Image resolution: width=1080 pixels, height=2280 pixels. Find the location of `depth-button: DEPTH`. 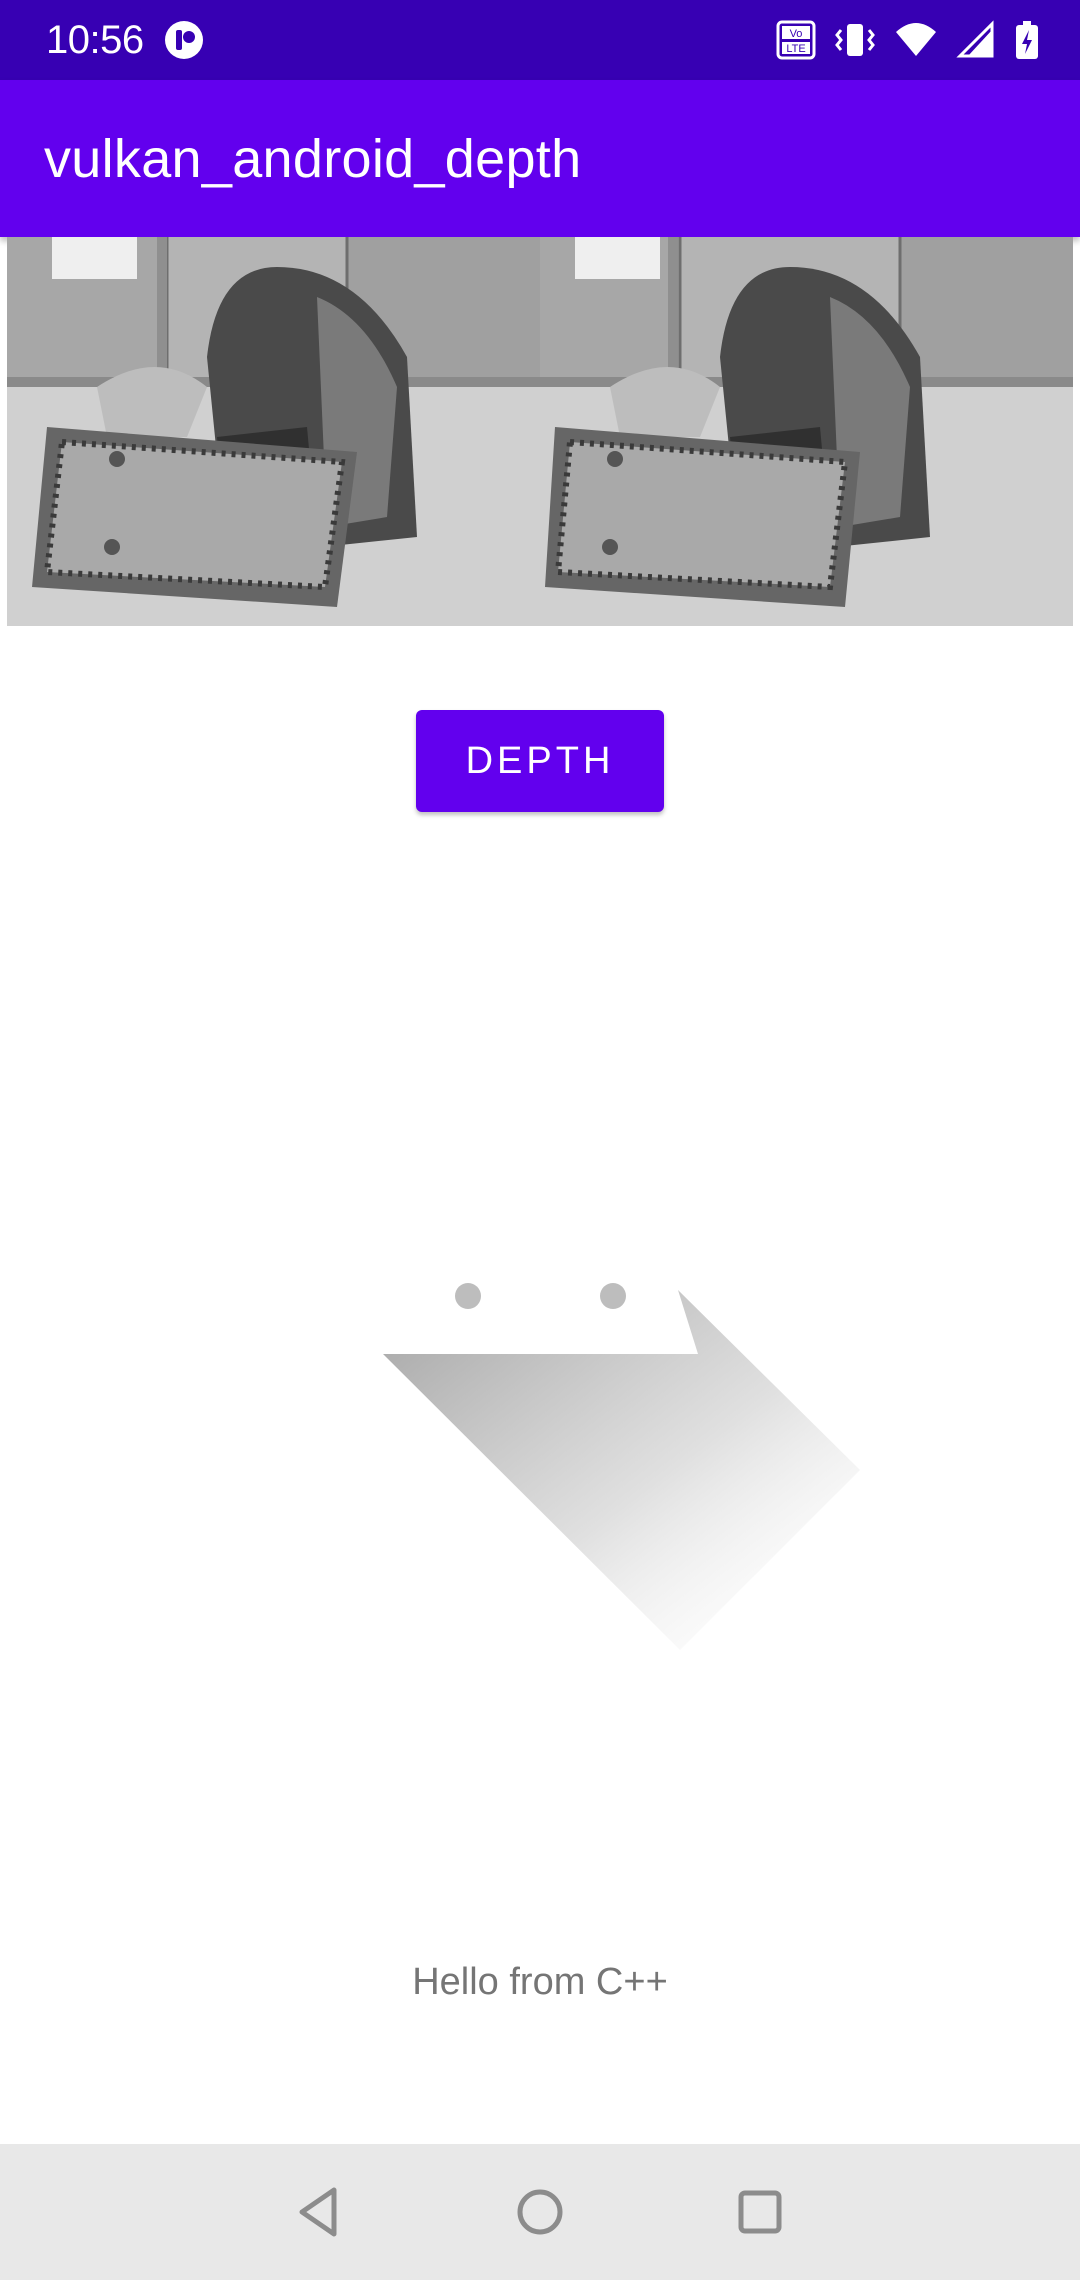

depth-button: DEPTH is located at coordinates (540, 761).